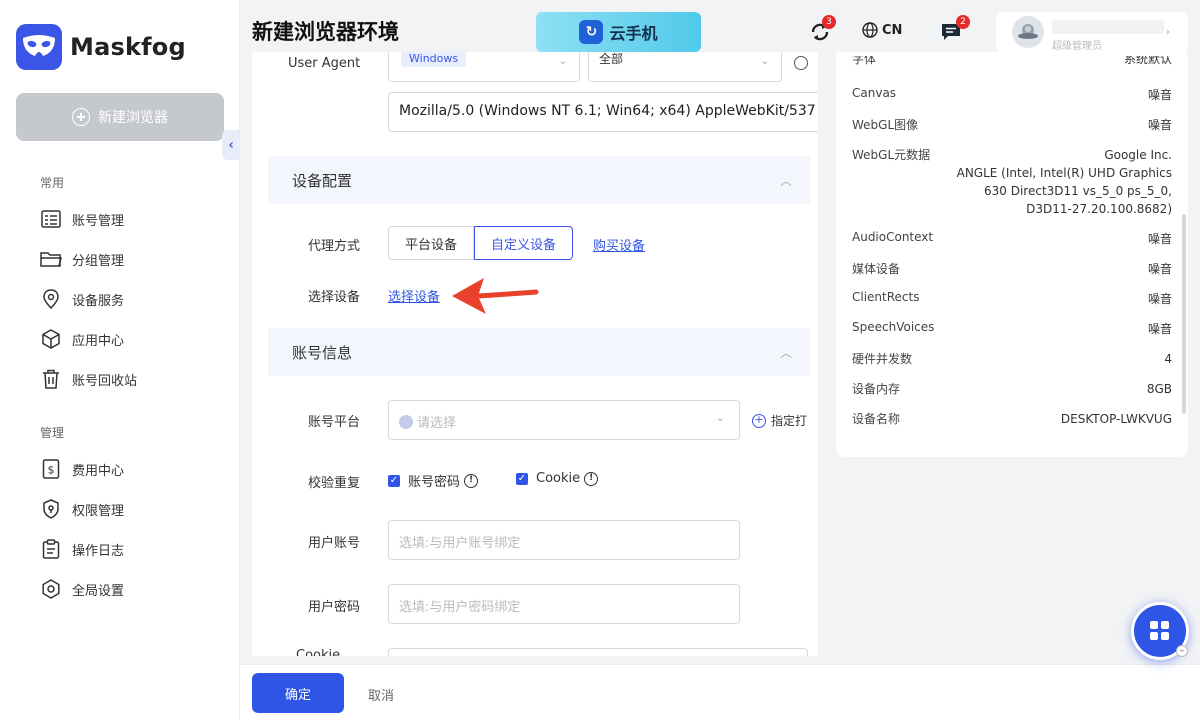 The width and height of the screenshot is (1200, 720). I want to click on app-name: Maskfog, so click(128, 47).